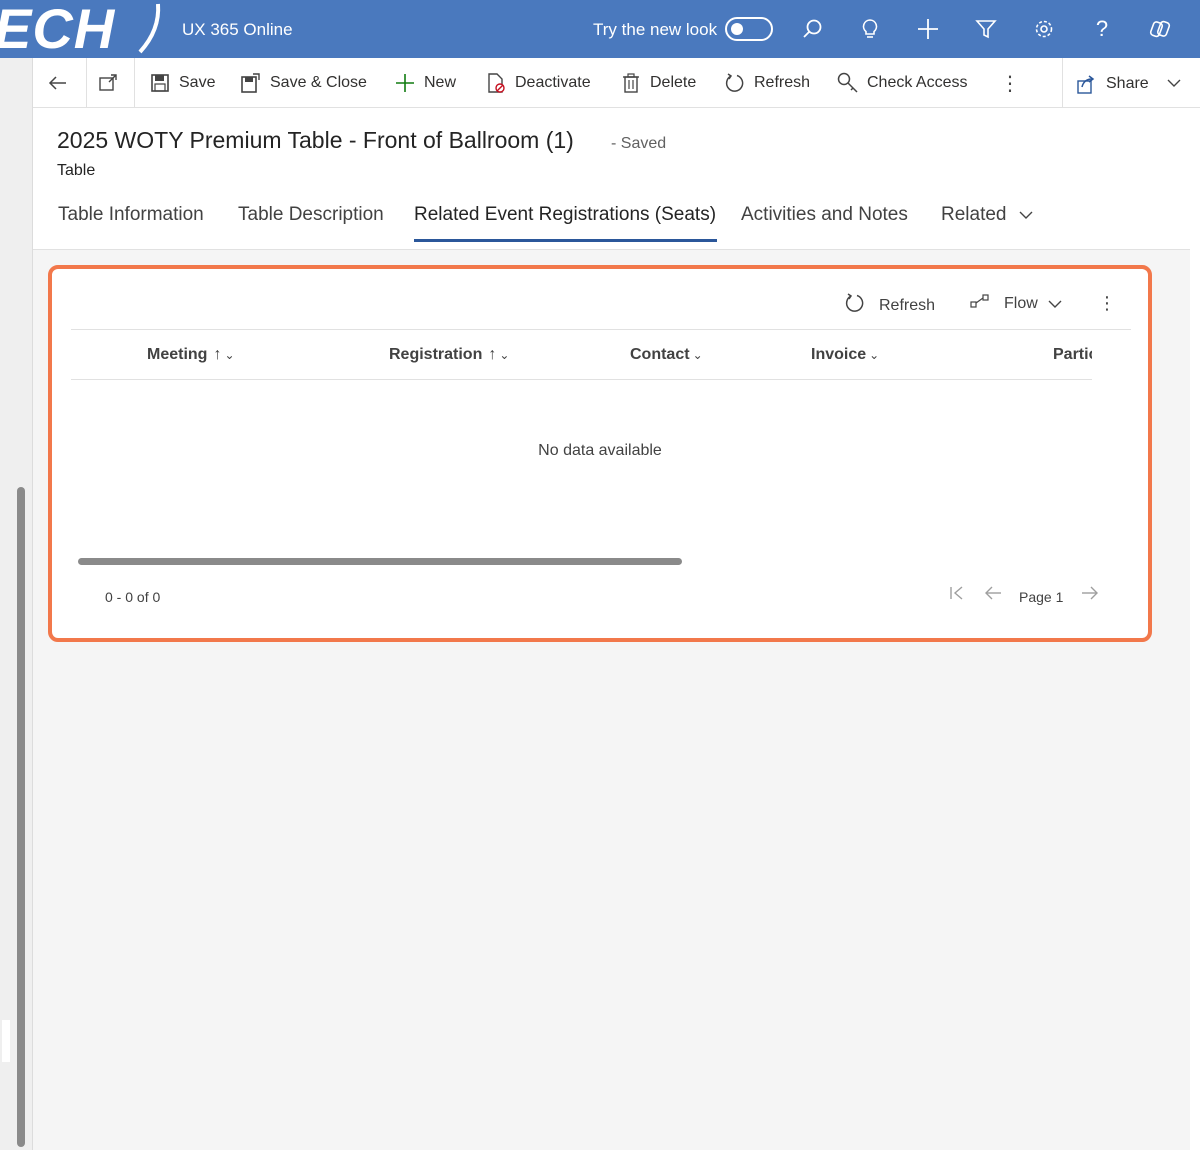 The height and width of the screenshot is (1150, 1200). What do you see at coordinates (1102, 29) in the screenshot?
I see `help-icon: ?` at bounding box center [1102, 29].